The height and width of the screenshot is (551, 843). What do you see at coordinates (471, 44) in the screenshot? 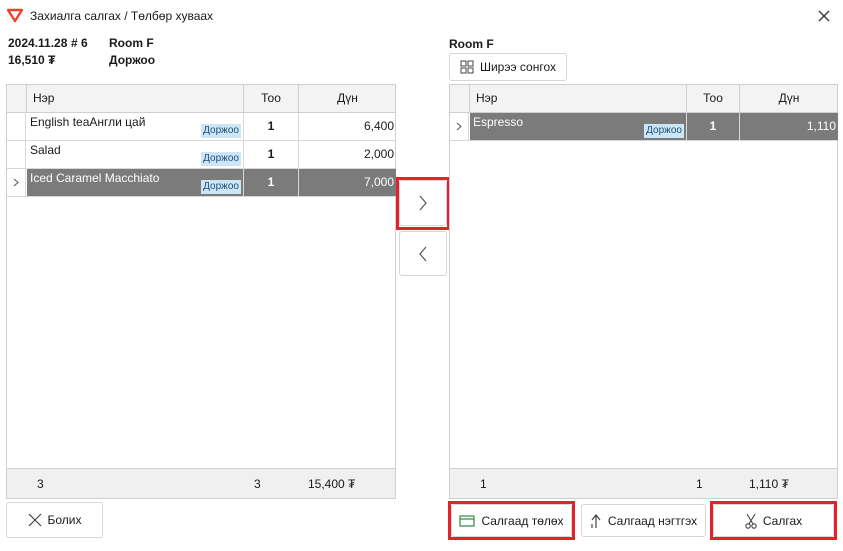
I see `target-room: Room F` at bounding box center [471, 44].